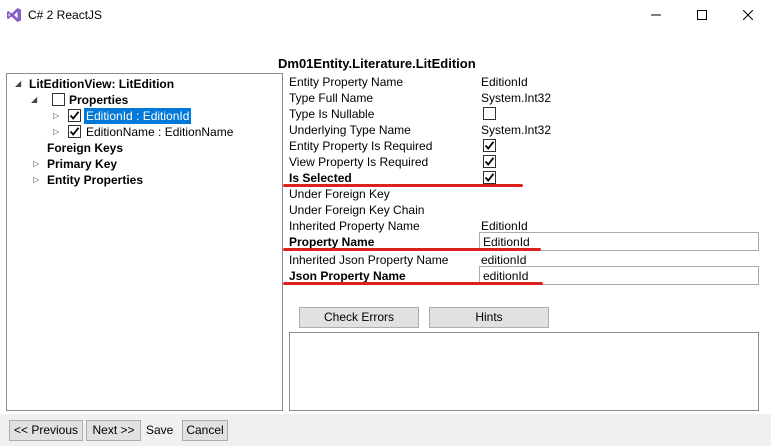  I want to click on visual-studio-logo-icon, so click(14, 15).